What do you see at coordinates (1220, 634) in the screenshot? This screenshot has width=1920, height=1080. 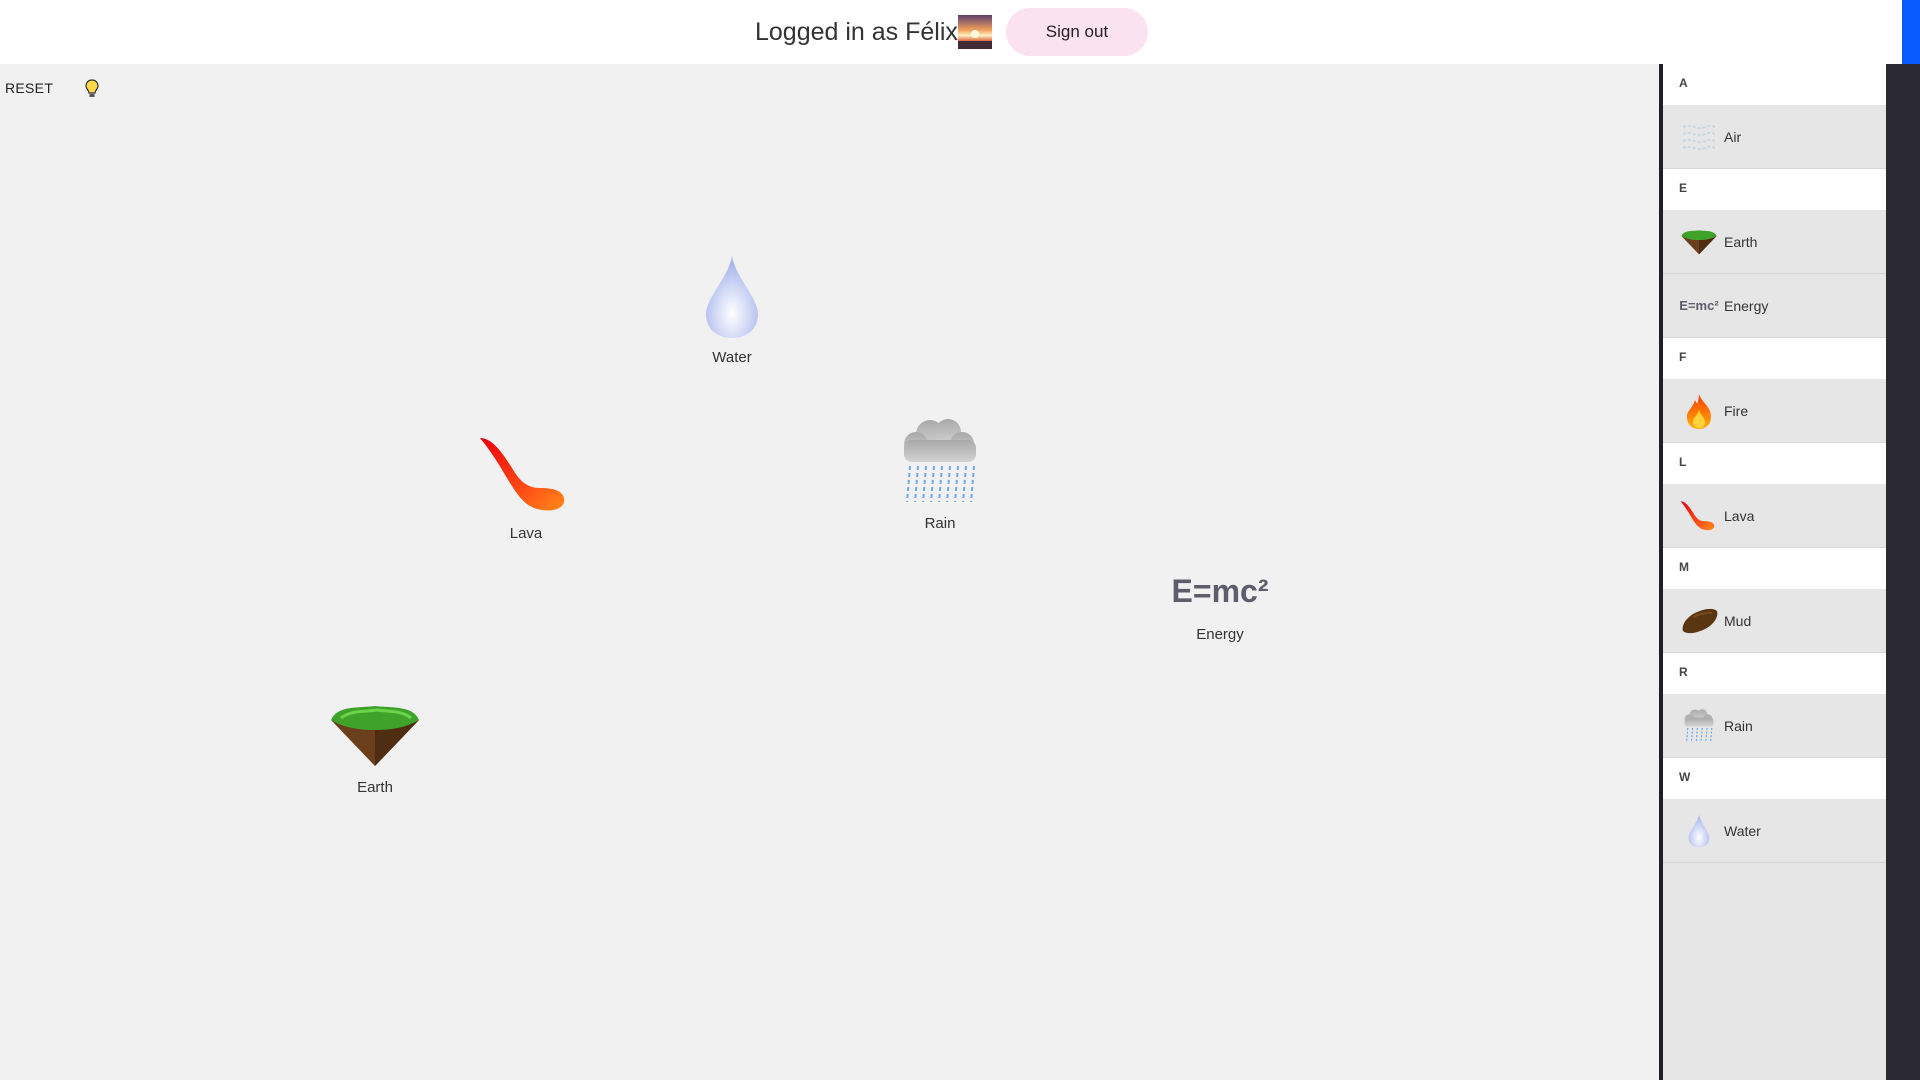 I see `element-label: Energy` at bounding box center [1220, 634].